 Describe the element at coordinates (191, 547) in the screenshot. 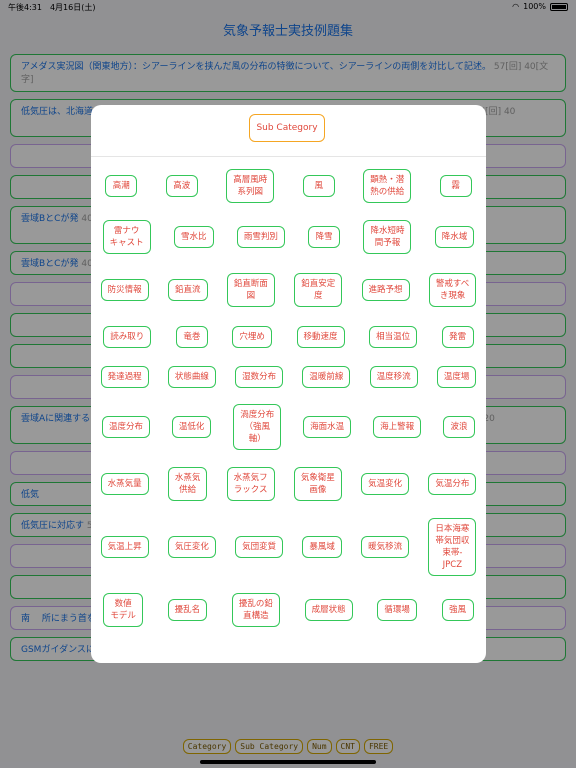

I see `subcategory-chip: 気圧変化` at that location.